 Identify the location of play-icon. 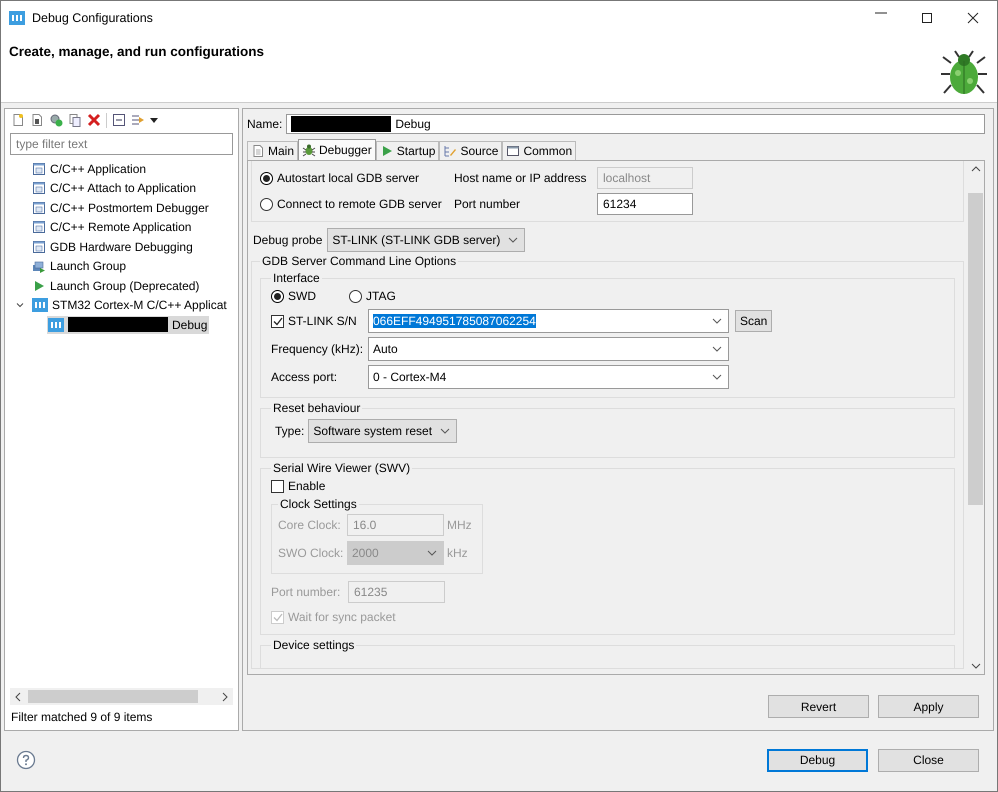
(39, 285).